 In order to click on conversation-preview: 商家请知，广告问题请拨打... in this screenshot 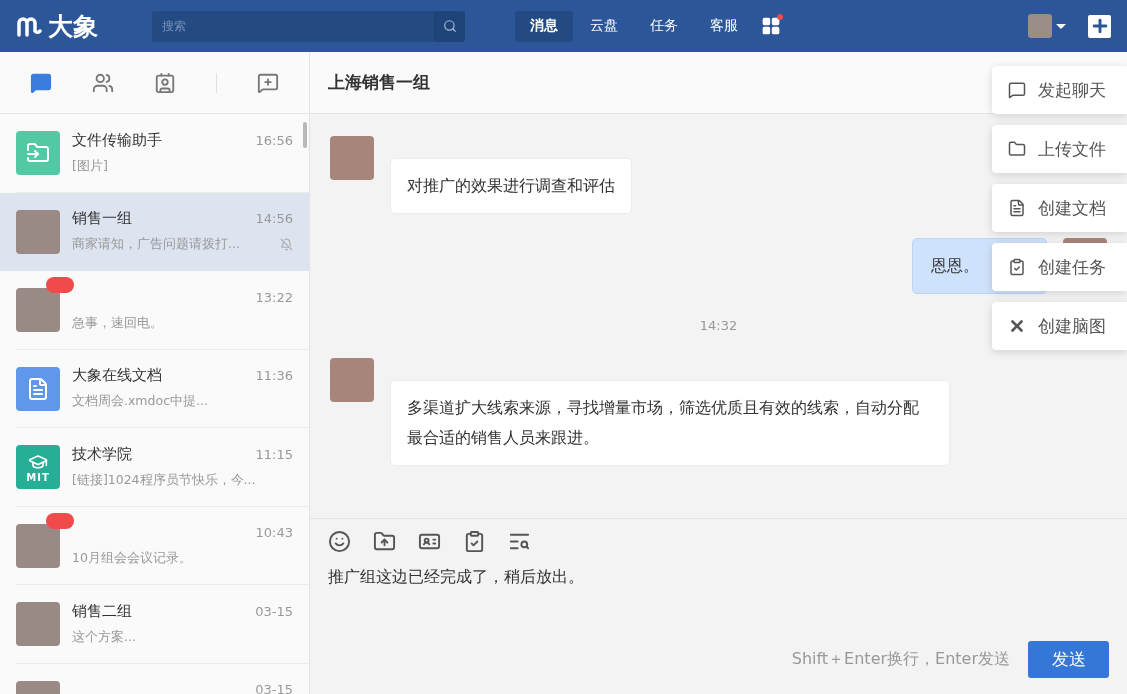, I will do `click(156, 245)`.